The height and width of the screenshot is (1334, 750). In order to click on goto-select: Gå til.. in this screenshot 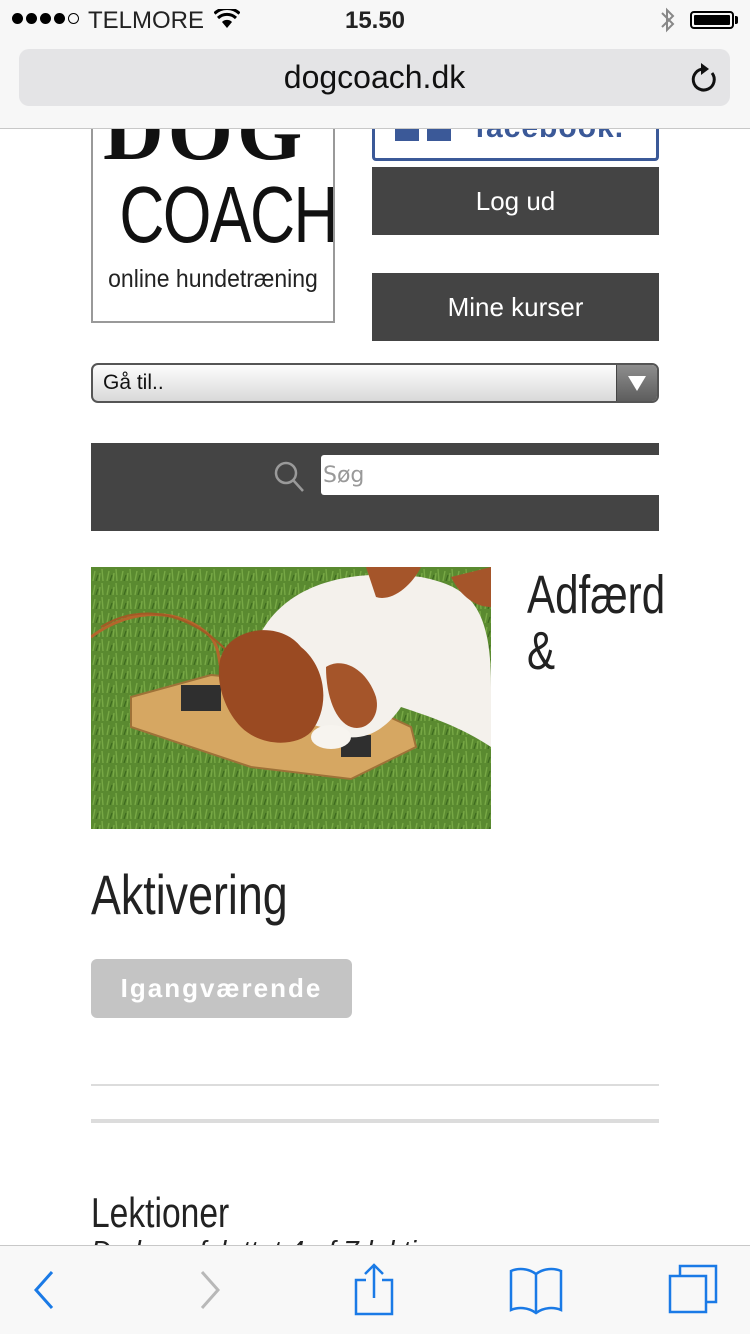, I will do `click(375, 383)`.